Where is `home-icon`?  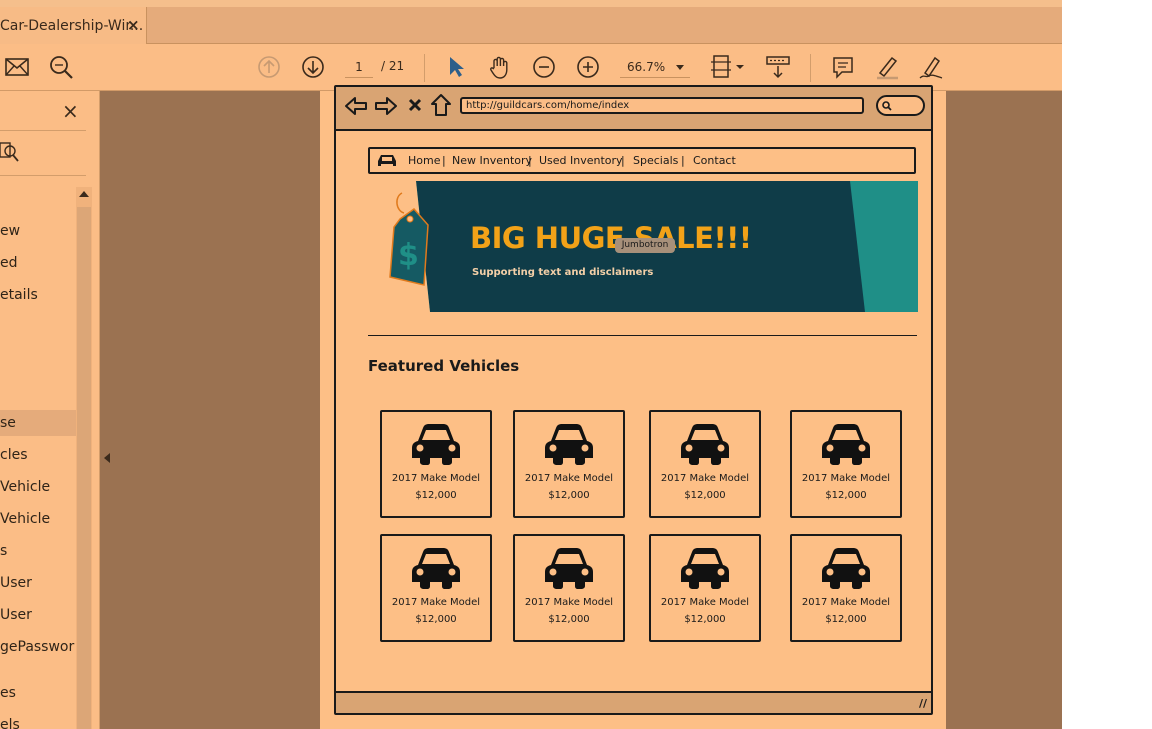
home-icon is located at coordinates (441, 105).